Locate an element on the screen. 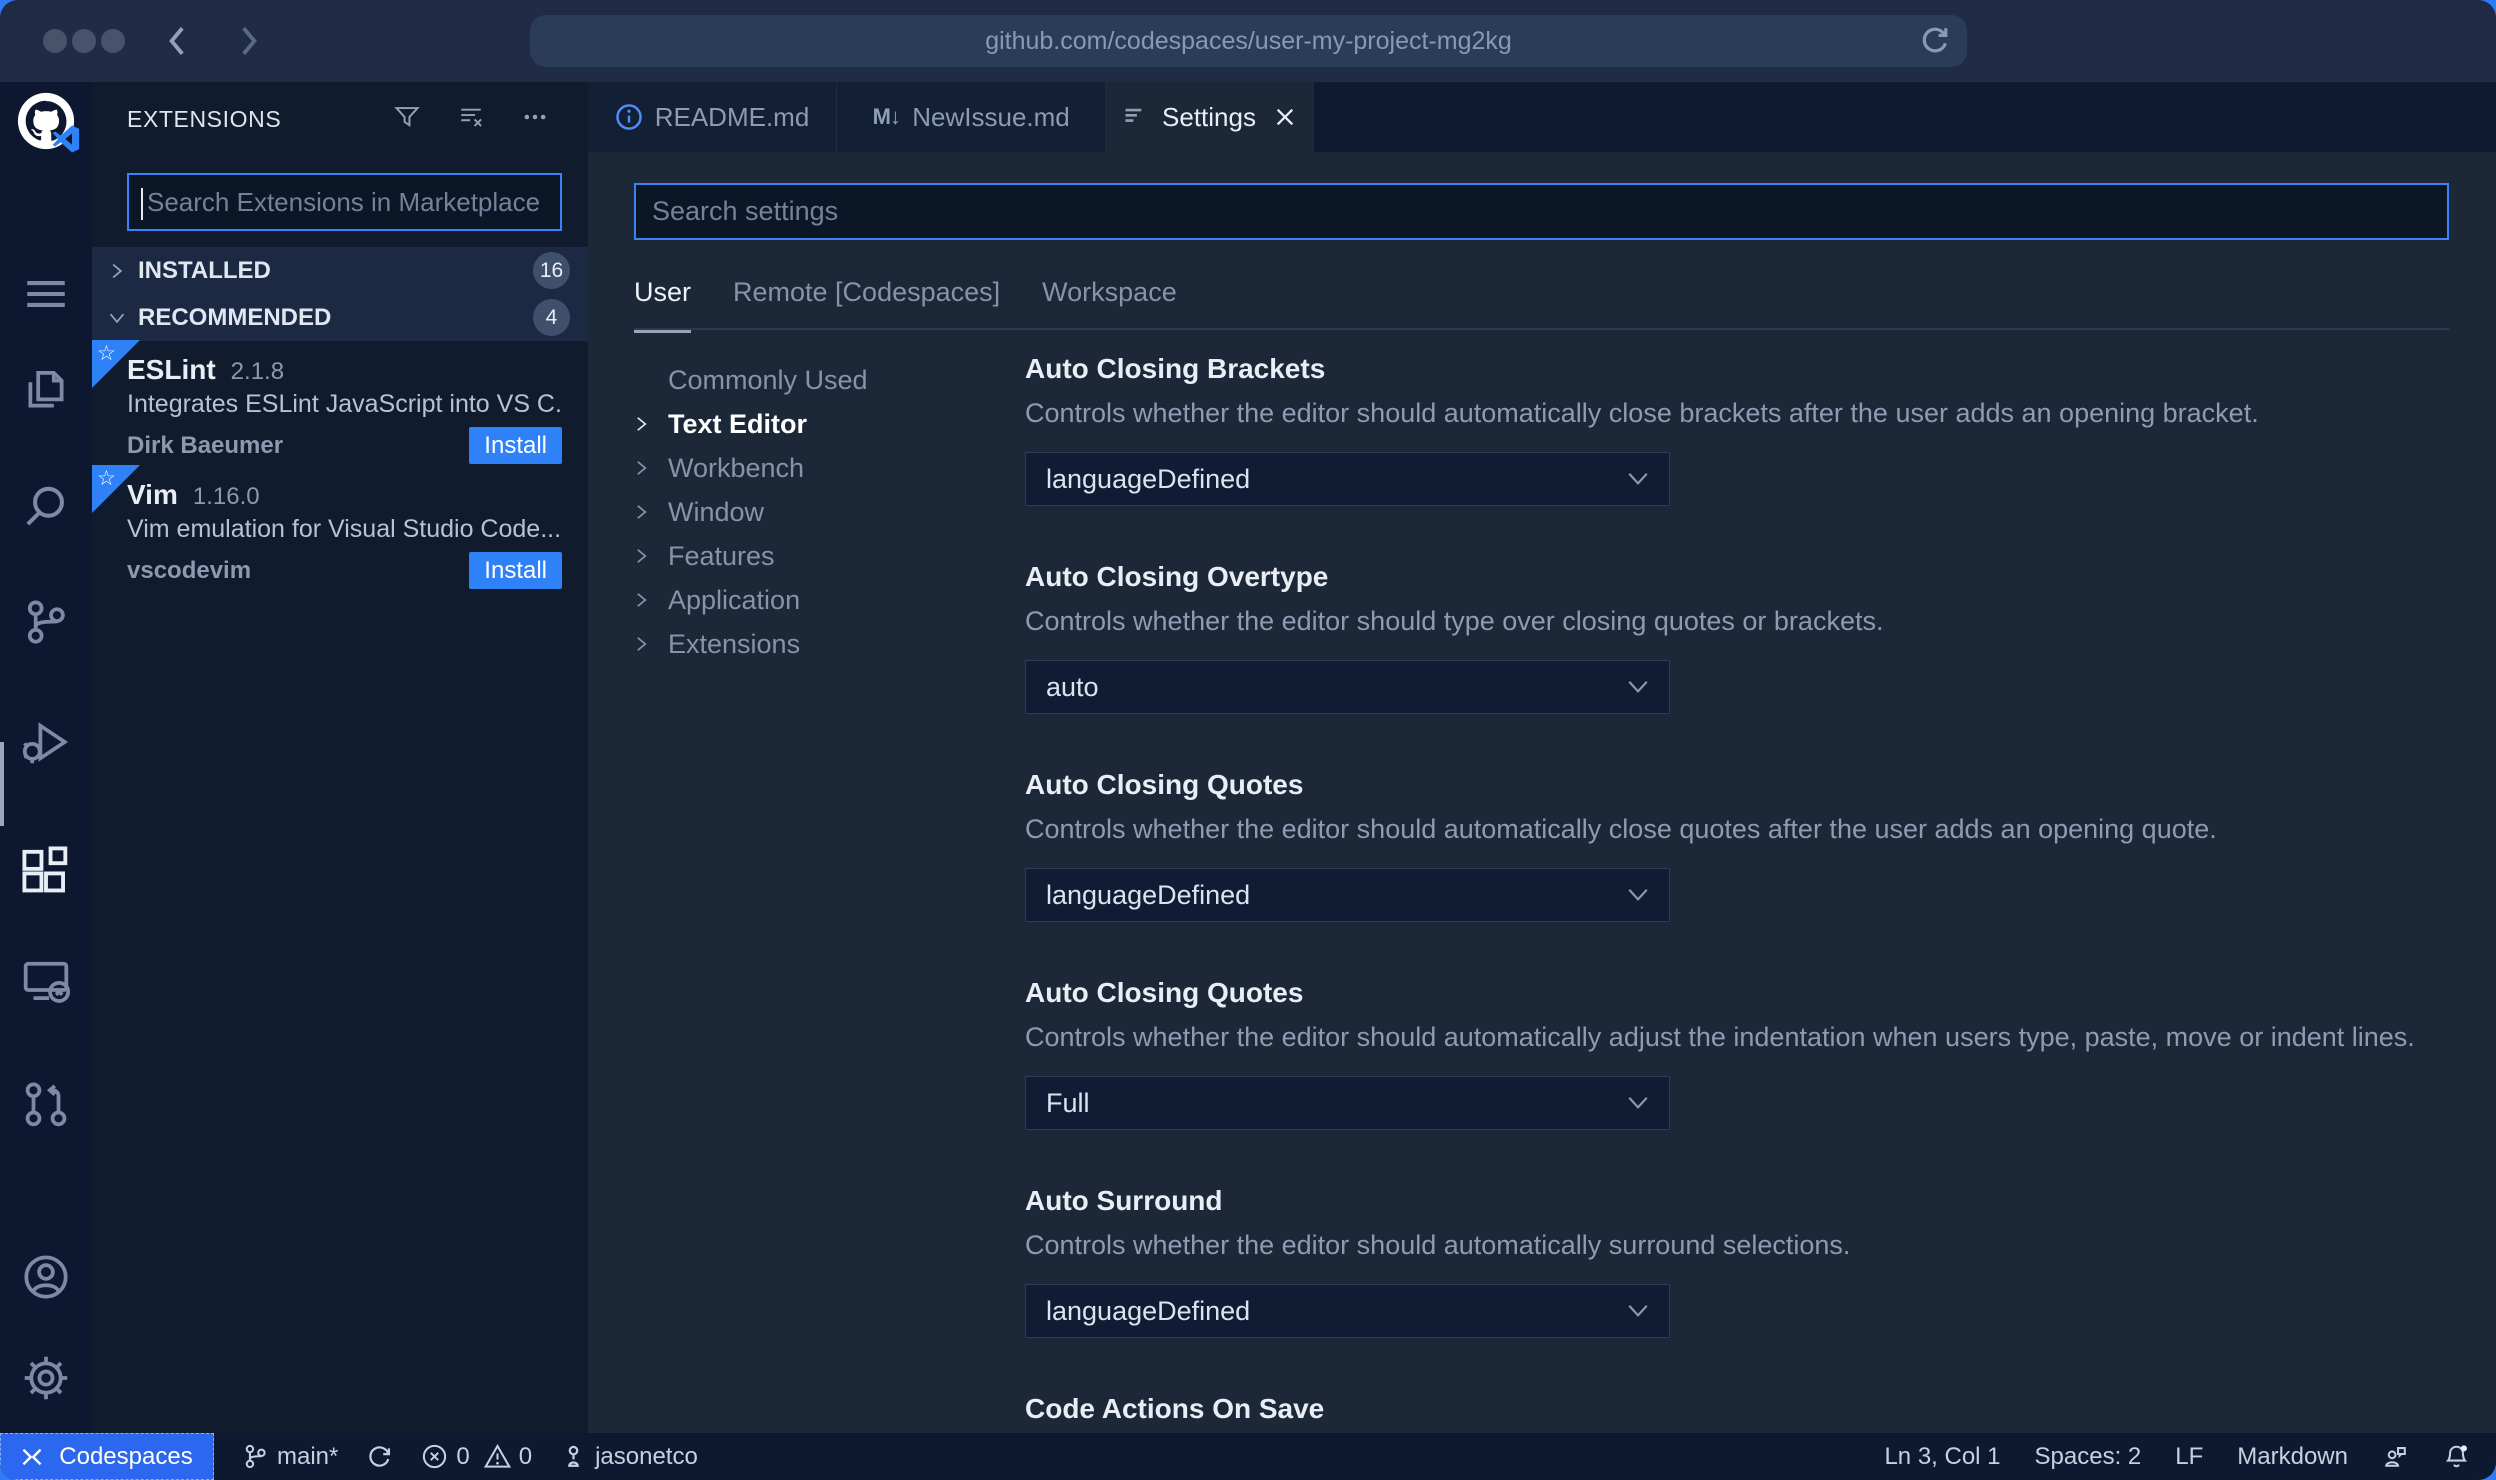  section-label: RECOMMENDED is located at coordinates (235, 317).